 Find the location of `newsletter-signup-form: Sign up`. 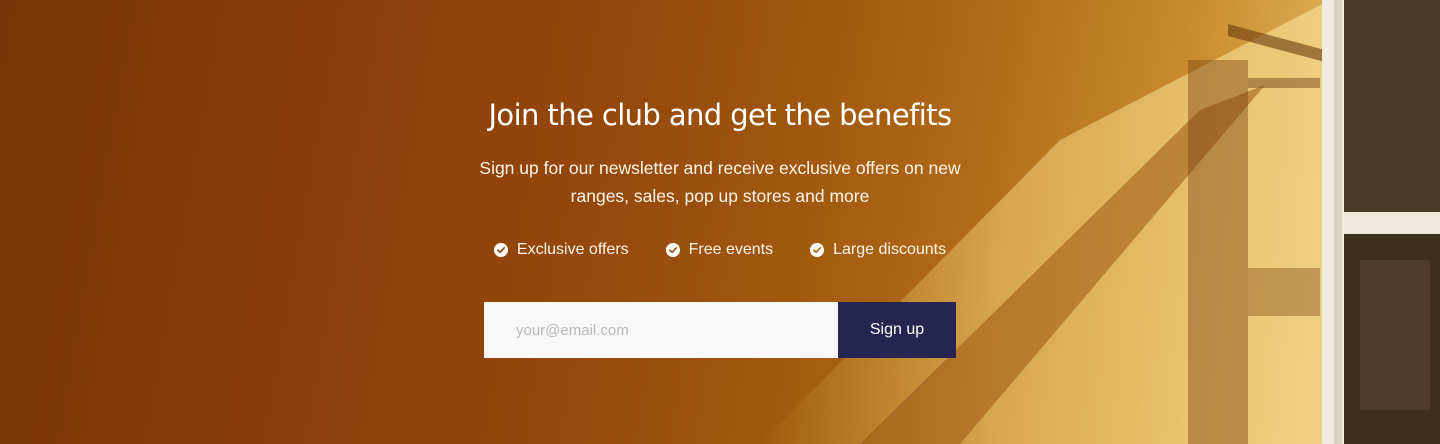

newsletter-signup-form: Sign up is located at coordinates (720, 330).